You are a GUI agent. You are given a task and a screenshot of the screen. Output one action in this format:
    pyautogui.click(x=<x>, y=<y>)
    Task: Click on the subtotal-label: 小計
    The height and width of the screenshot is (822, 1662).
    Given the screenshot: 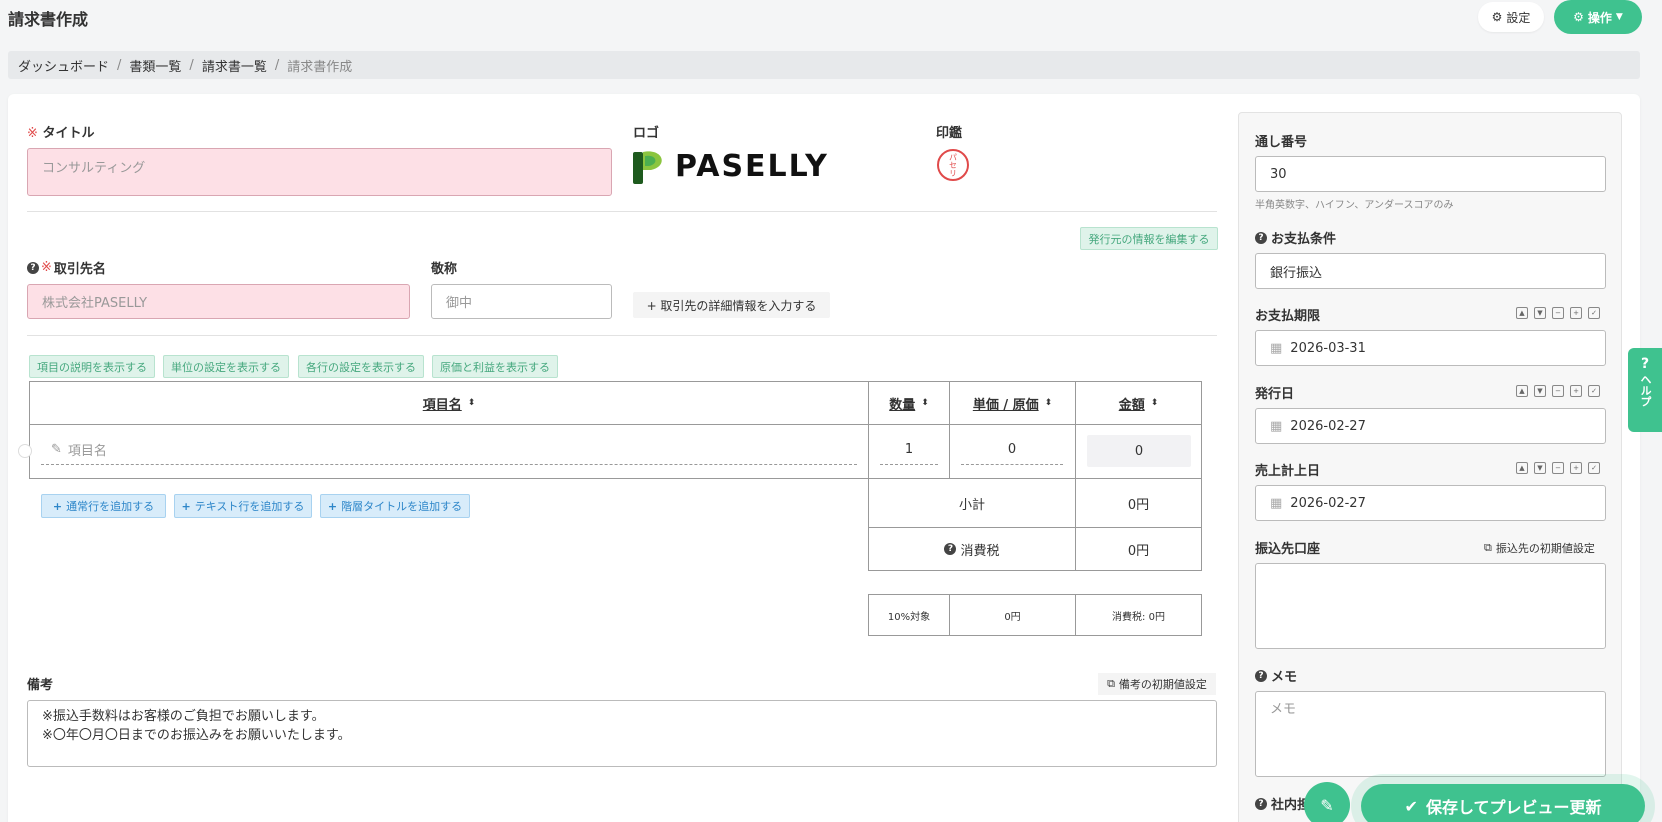 What is the action you would take?
    pyautogui.click(x=971, y=505)
    